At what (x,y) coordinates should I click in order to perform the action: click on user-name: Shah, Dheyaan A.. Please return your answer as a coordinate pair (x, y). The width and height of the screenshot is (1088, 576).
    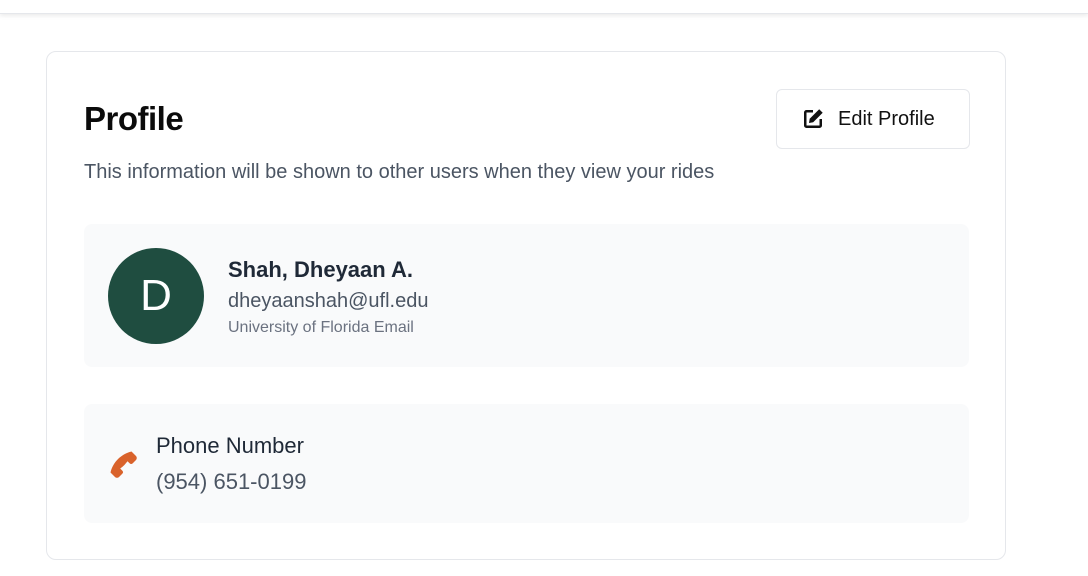
    Looking at the image, I should click on (321, 269).